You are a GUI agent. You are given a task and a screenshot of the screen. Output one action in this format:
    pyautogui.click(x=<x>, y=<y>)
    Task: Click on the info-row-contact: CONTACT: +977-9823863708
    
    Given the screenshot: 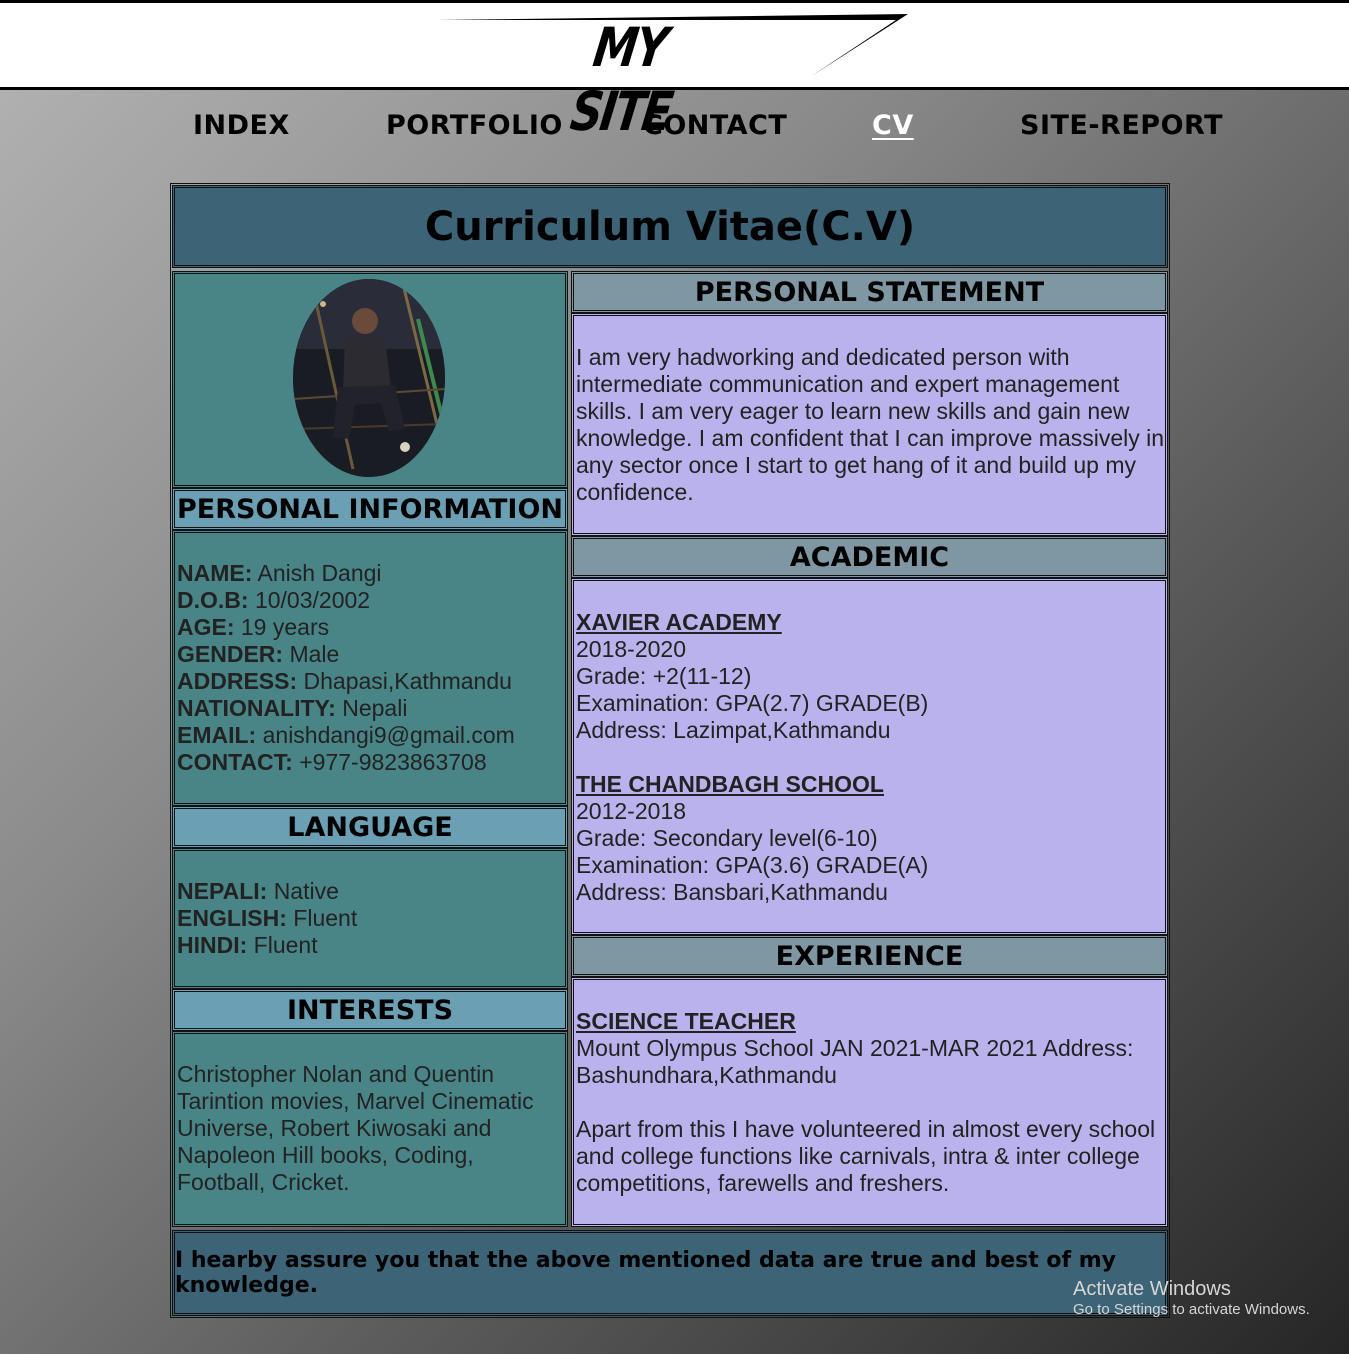 What is the action you would take?
    pyautogui.click(x=332, y=762)
    